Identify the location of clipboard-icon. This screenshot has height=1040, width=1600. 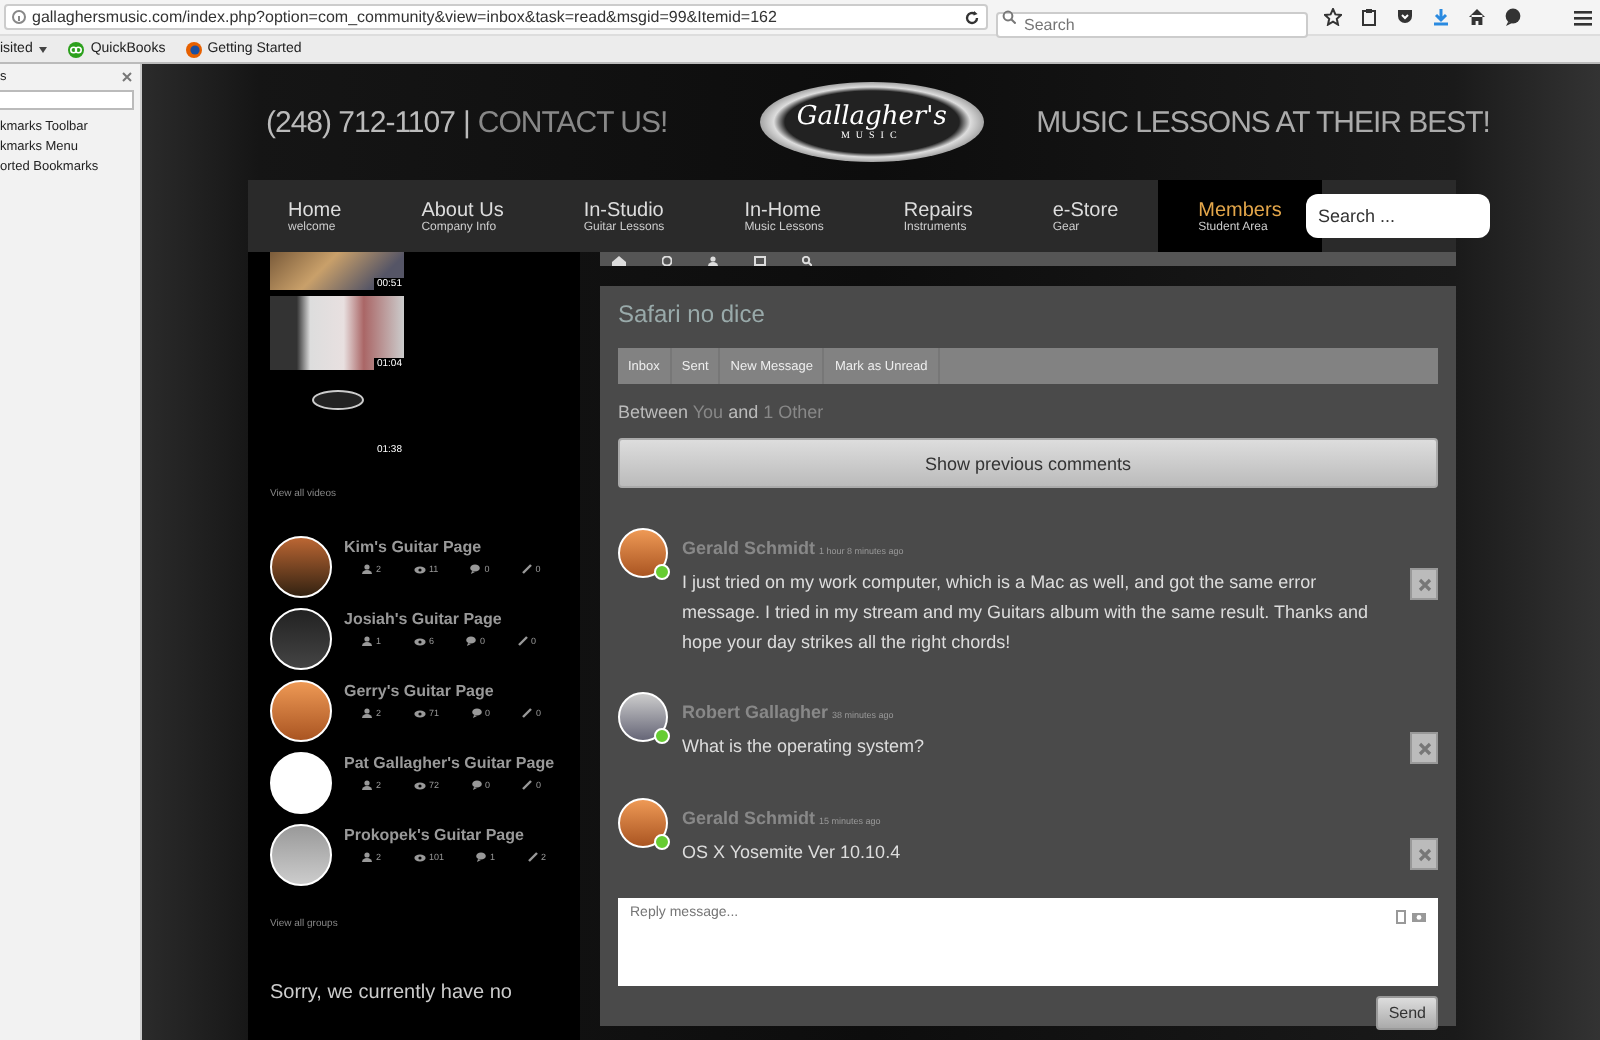
(1369, 17).